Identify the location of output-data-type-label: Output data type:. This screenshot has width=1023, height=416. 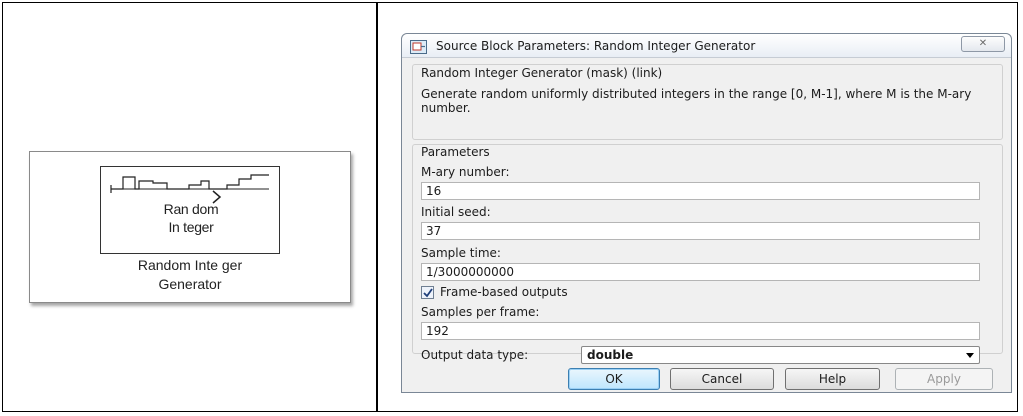
(475, 355).